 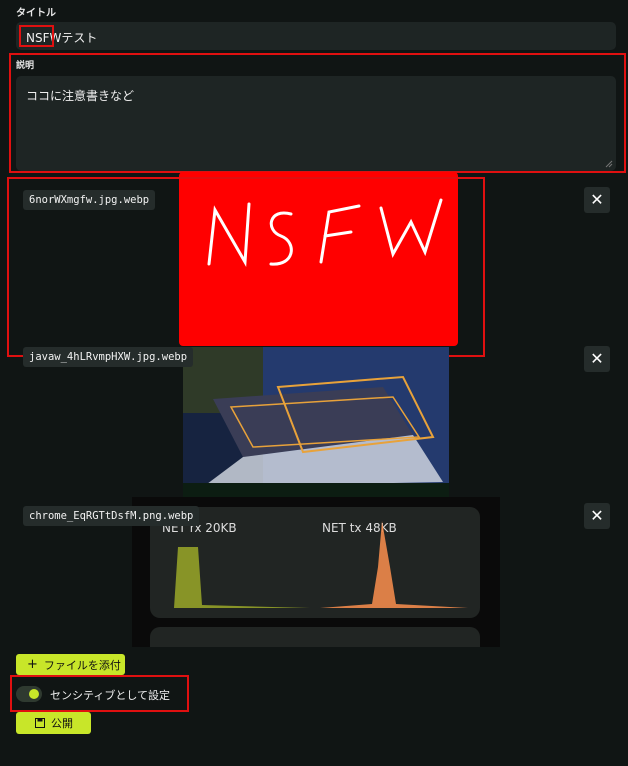 What do you see at coordinates (111, 516) in the screenshot?
I see `attachment-filename: chrome_EqRGTtDsfM.png.webp` at bounding box center [111, 516].